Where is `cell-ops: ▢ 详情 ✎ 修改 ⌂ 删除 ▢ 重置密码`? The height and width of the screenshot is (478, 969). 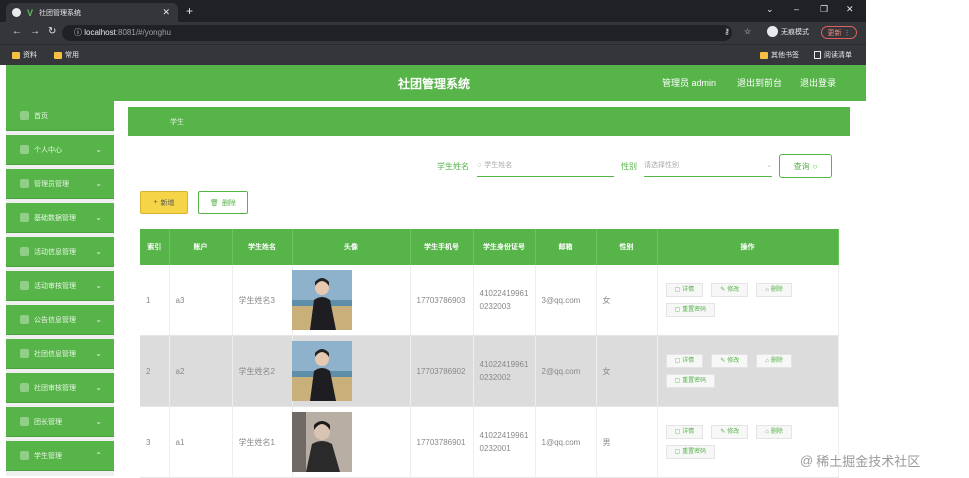
cell-ops: ▢ 详情 ✎ 修改 ⌂ 删除 ▢ 重置密码 is located at coordinates (748, 300).